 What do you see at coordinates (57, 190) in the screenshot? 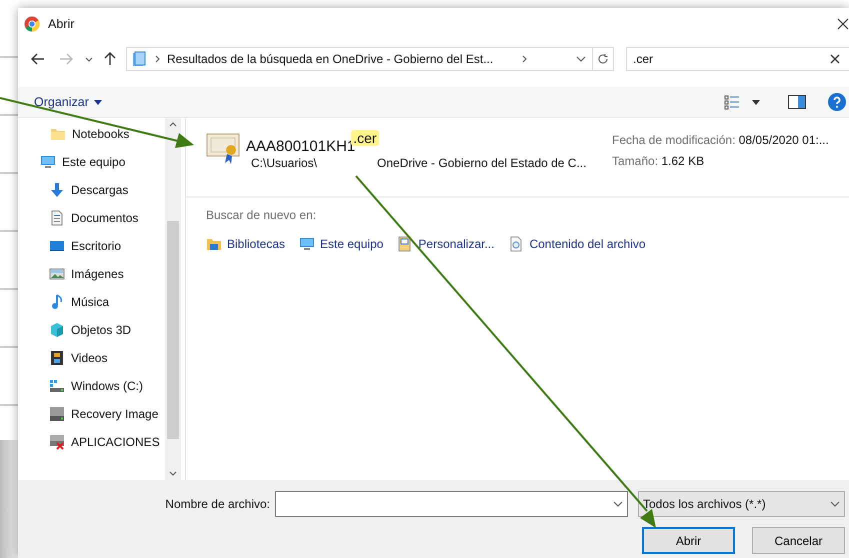
I see `download-arrow-icon` at bounding box center [57, 190].